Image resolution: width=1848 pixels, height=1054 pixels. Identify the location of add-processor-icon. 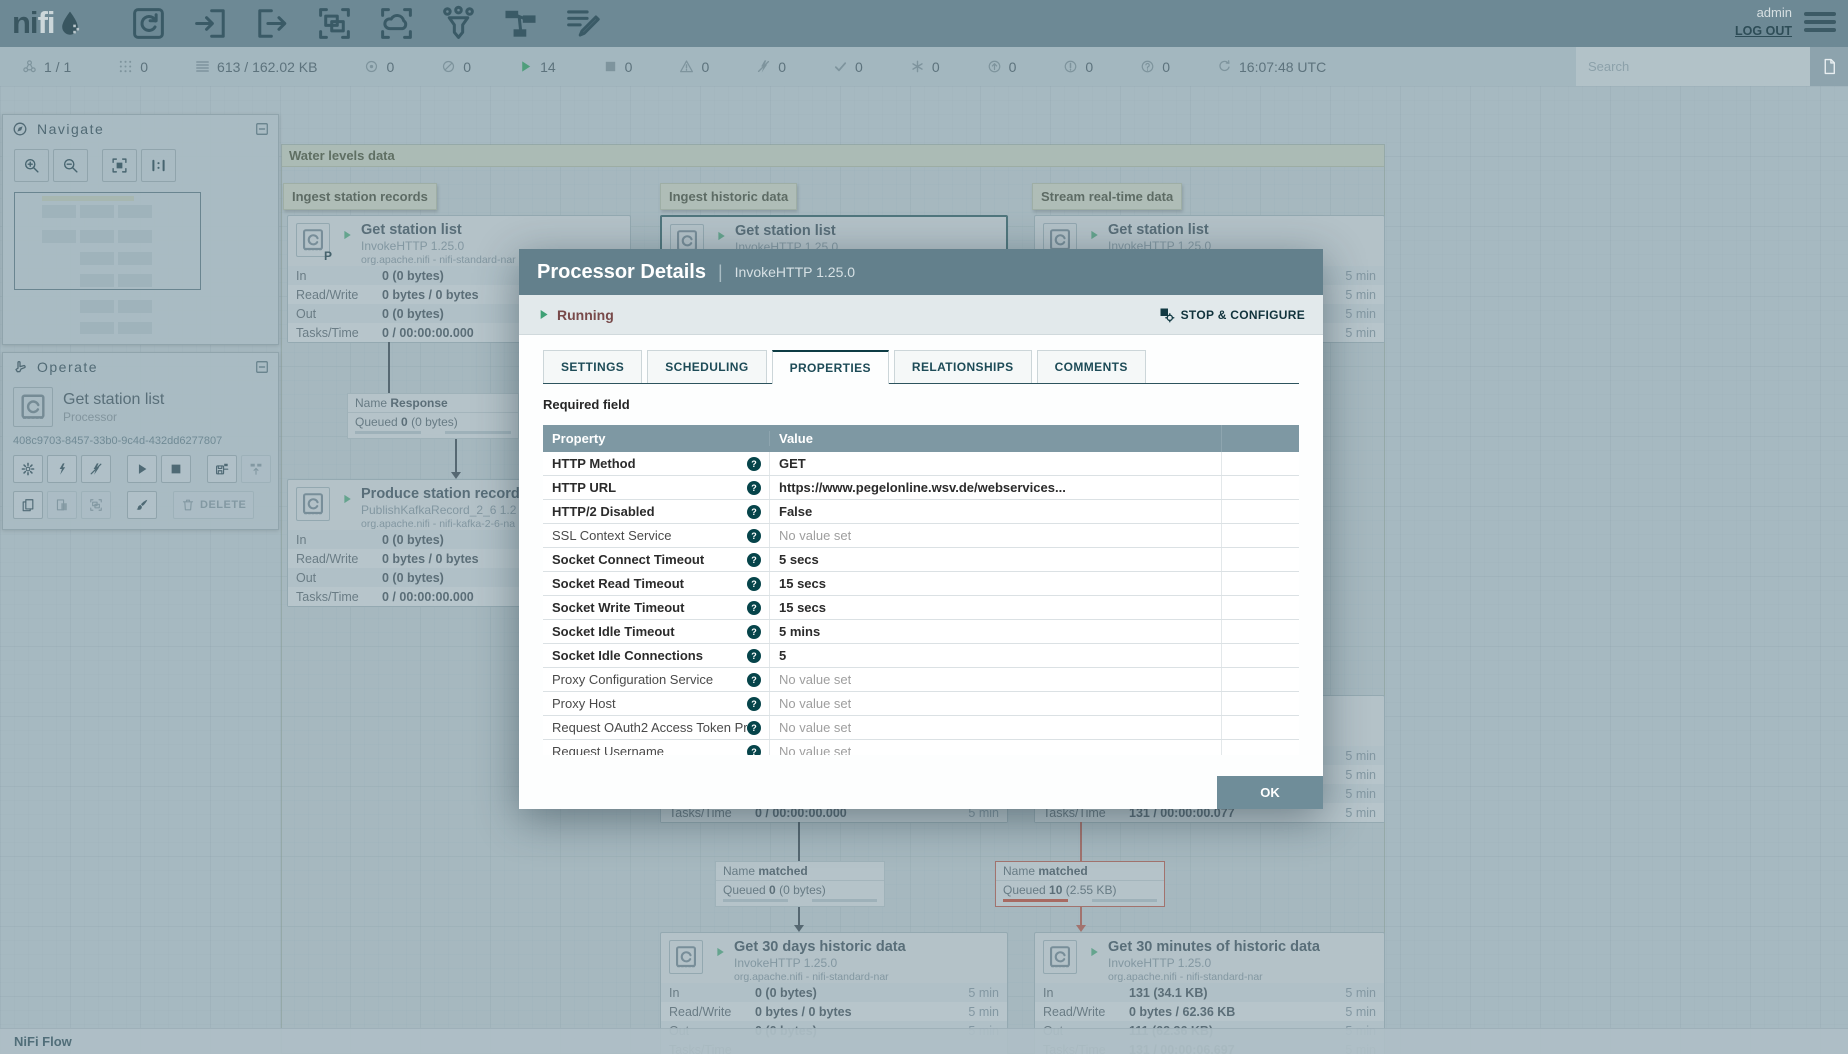
(148, 23).